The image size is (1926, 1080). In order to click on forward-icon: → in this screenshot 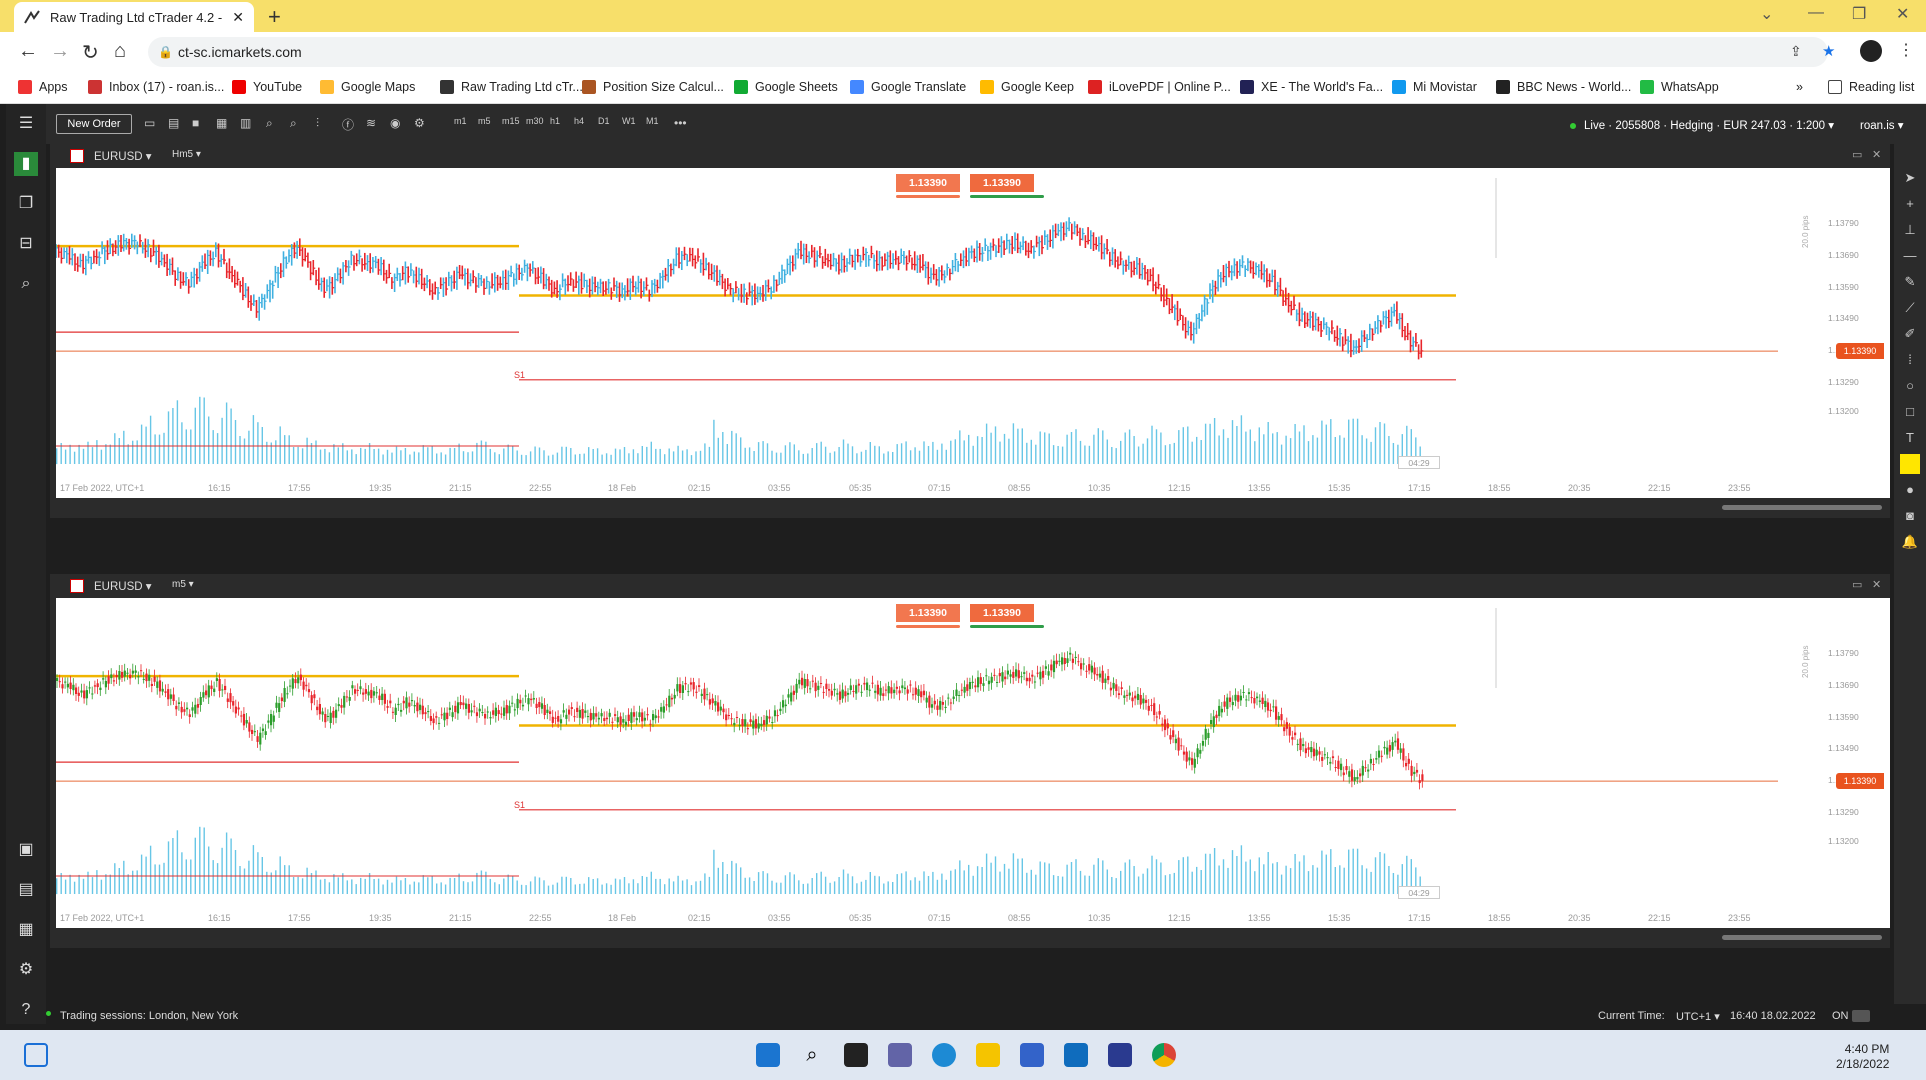, I will do `click(60, 51)`.